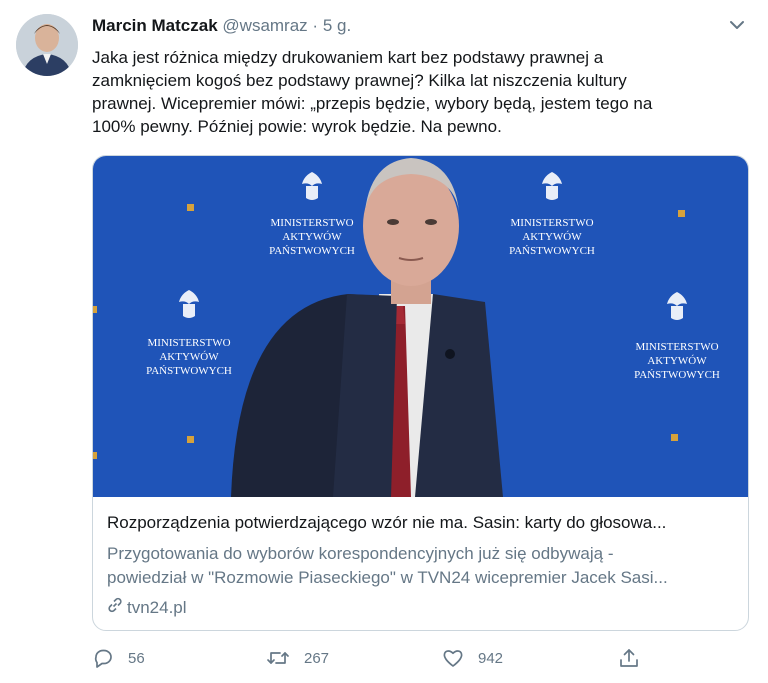 This screenshot has width=768, height=683. I want to click on author-name: Marcin Matczak, so click(155, 25).